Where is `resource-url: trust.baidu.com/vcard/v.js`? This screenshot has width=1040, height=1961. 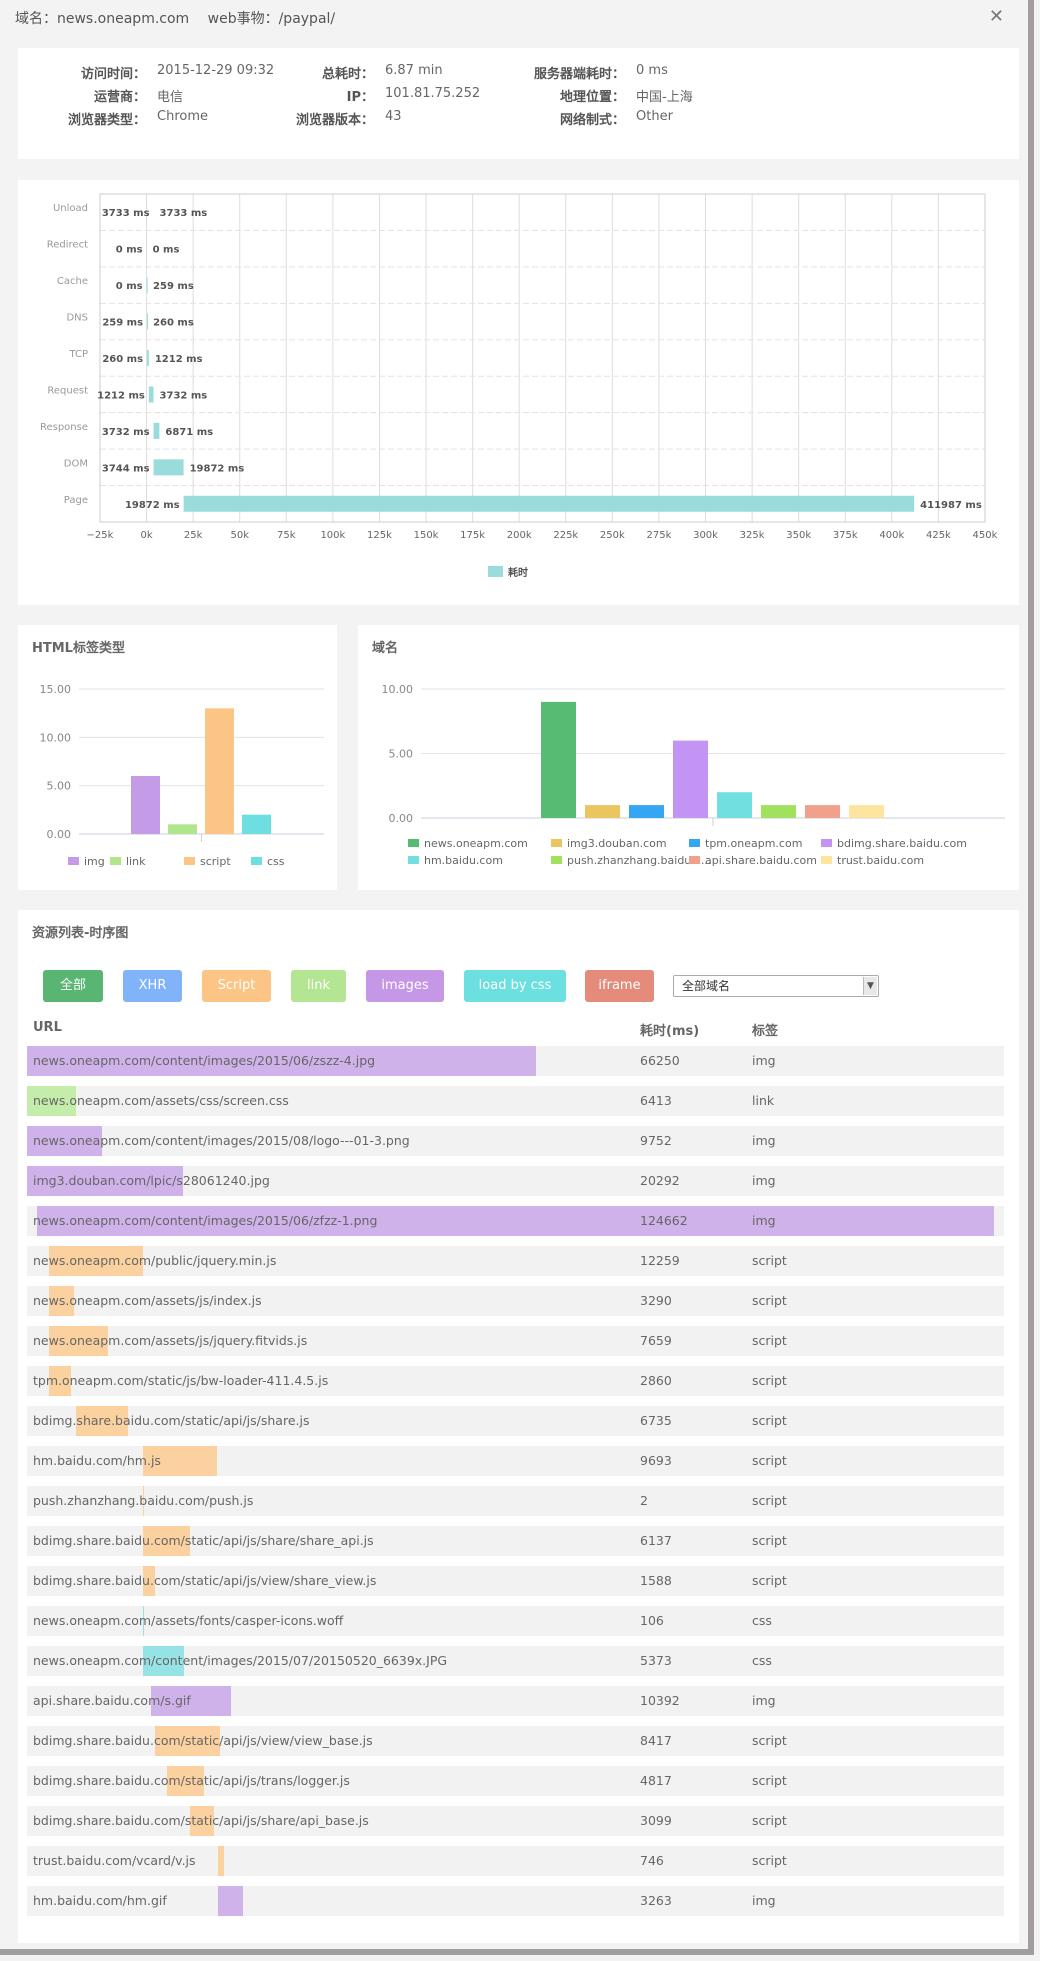 resource-url: trust.baidu.com/vcard/v.js is located at coordinates (114, 1861).